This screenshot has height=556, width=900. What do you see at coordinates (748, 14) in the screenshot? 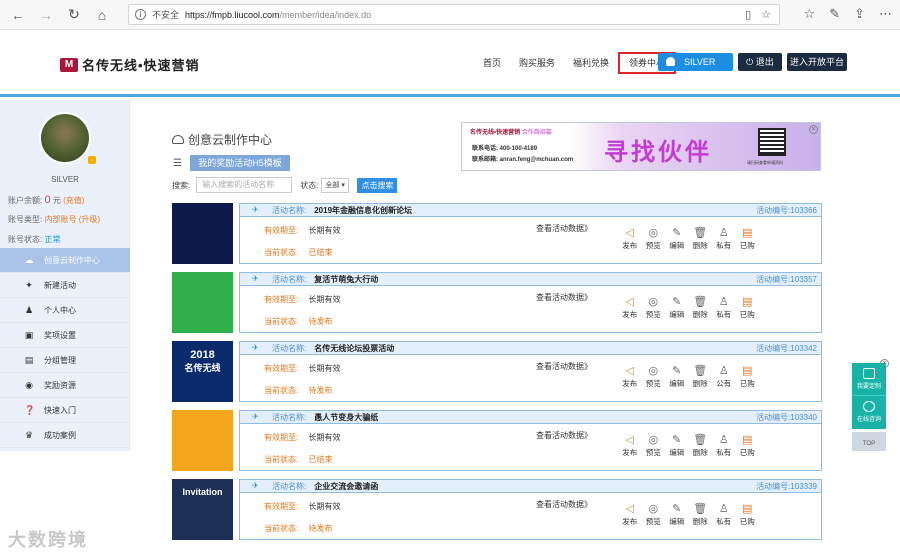
I see `reading-view-icon: ▯` at bounding box center [748, 14].